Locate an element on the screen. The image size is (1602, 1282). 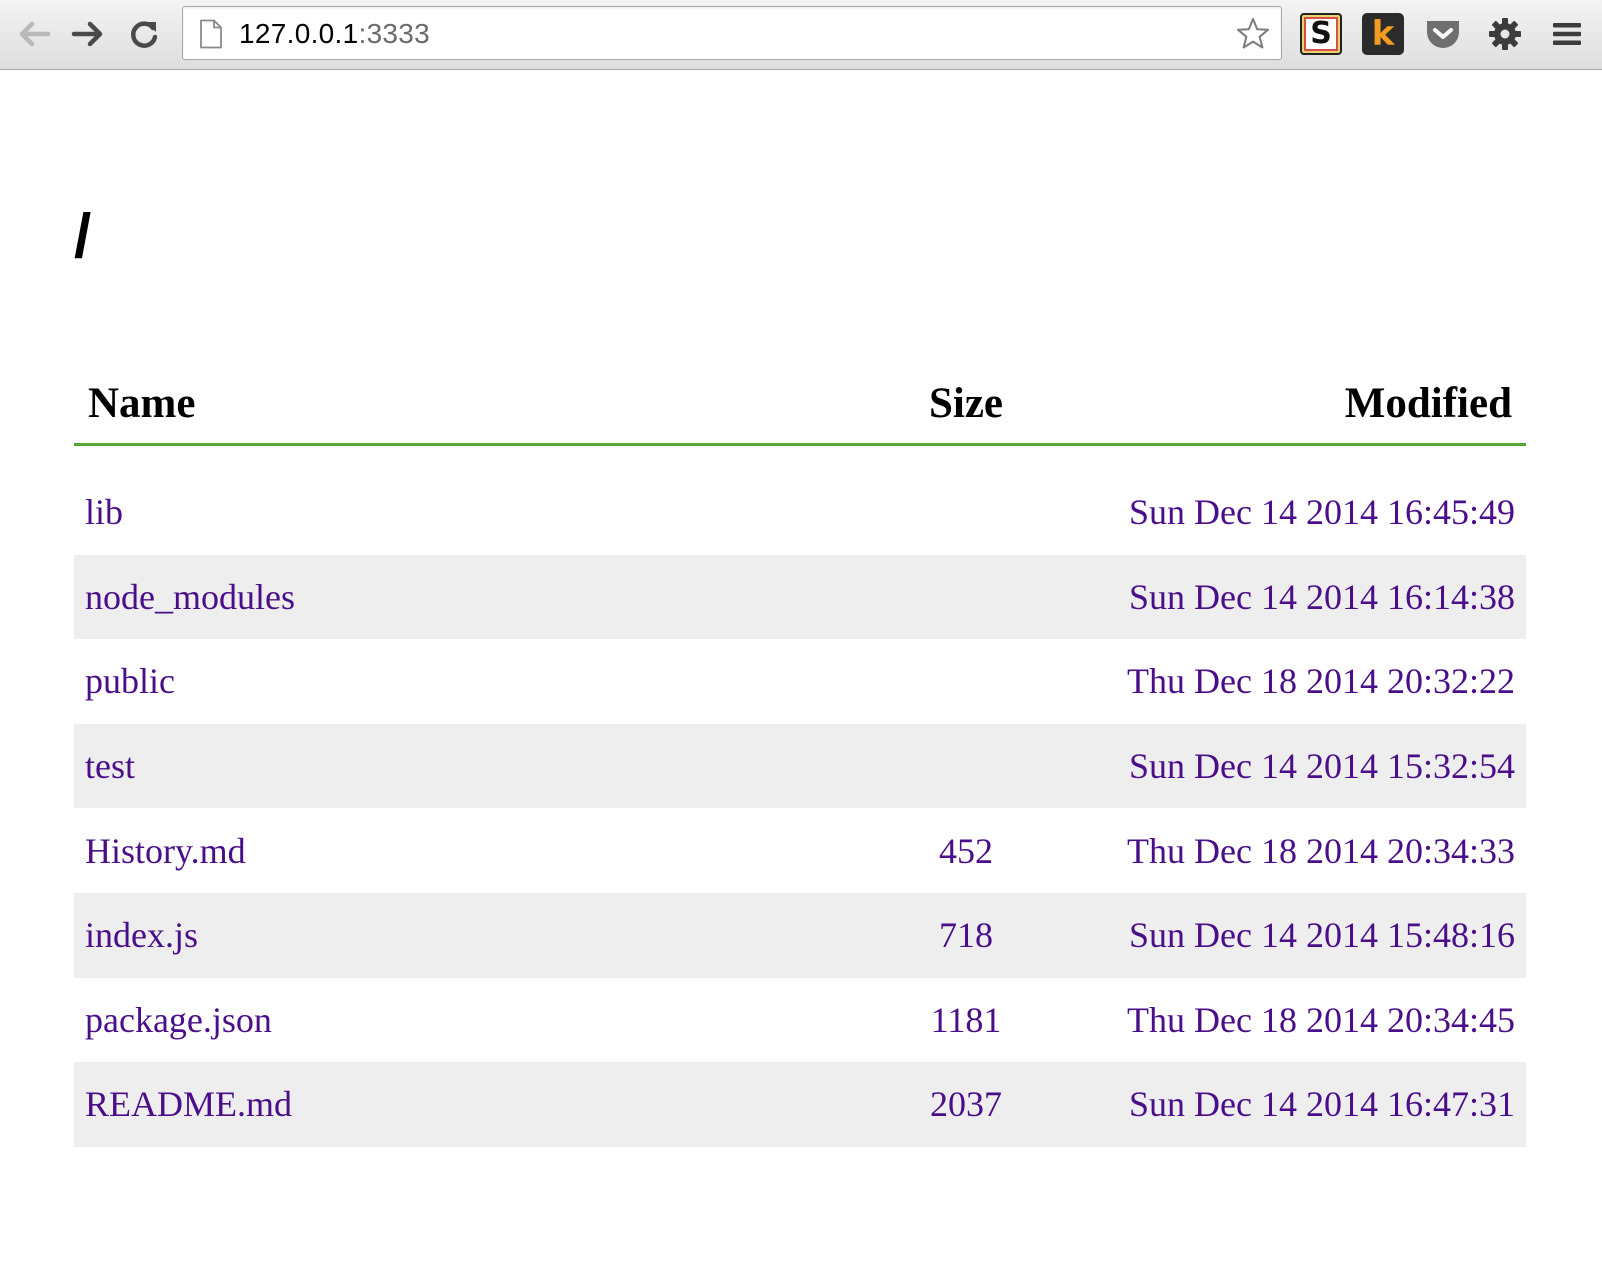
url-host: 127.0.0.1 is located at coordinates (299, 33).